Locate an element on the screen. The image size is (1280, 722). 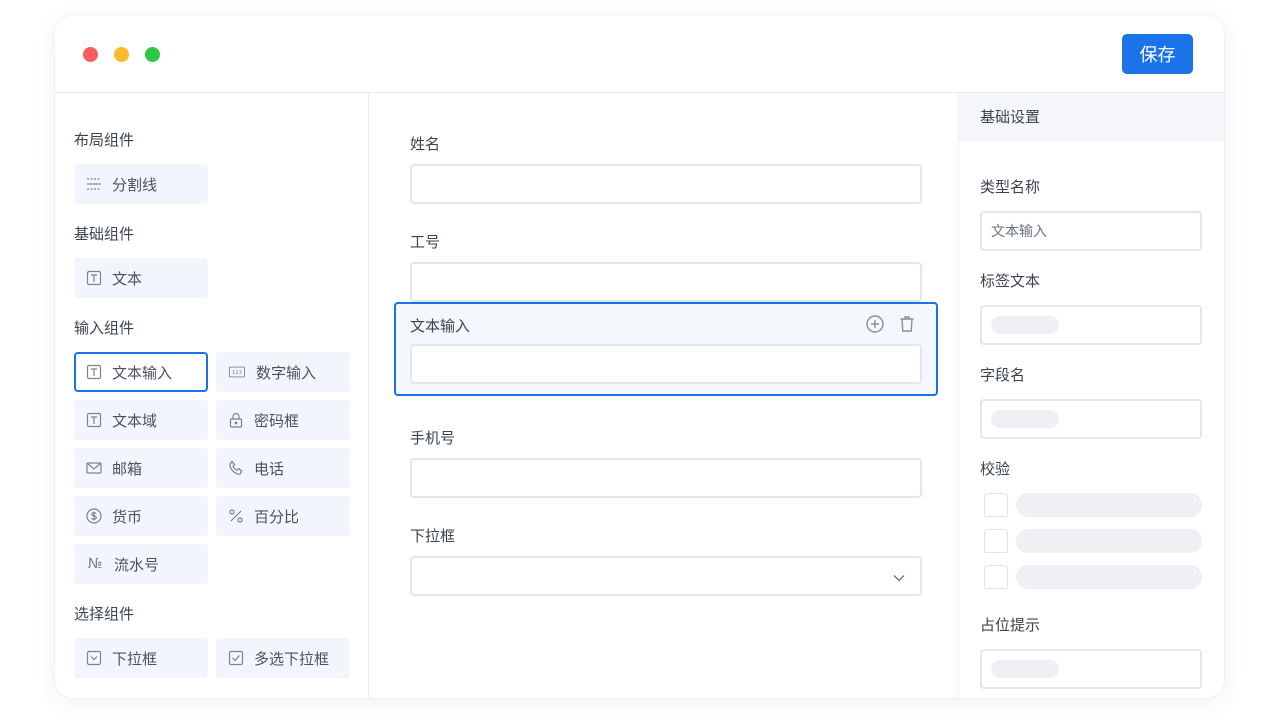
minimize-window-button is located at coordinates (121, 54).